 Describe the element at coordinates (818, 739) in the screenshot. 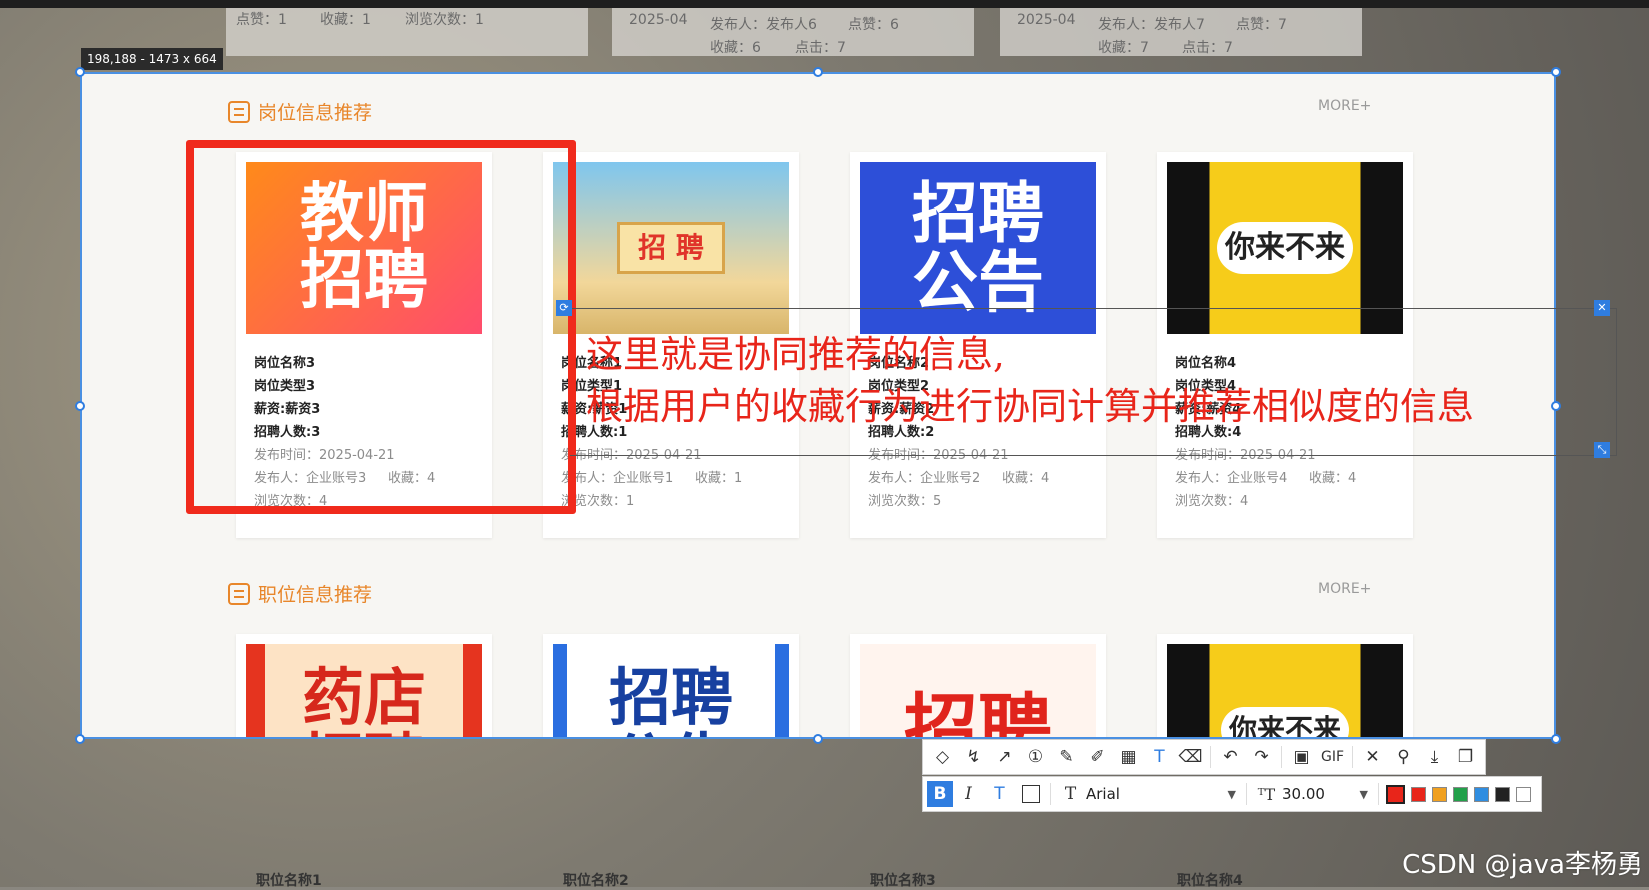

I see `resize-handle-bottom` at that location.